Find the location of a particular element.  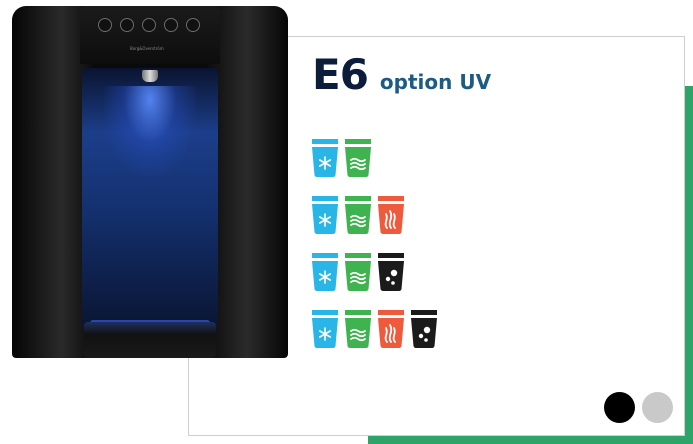

product-title: E6 option UV is located at coordinates (401, 74).